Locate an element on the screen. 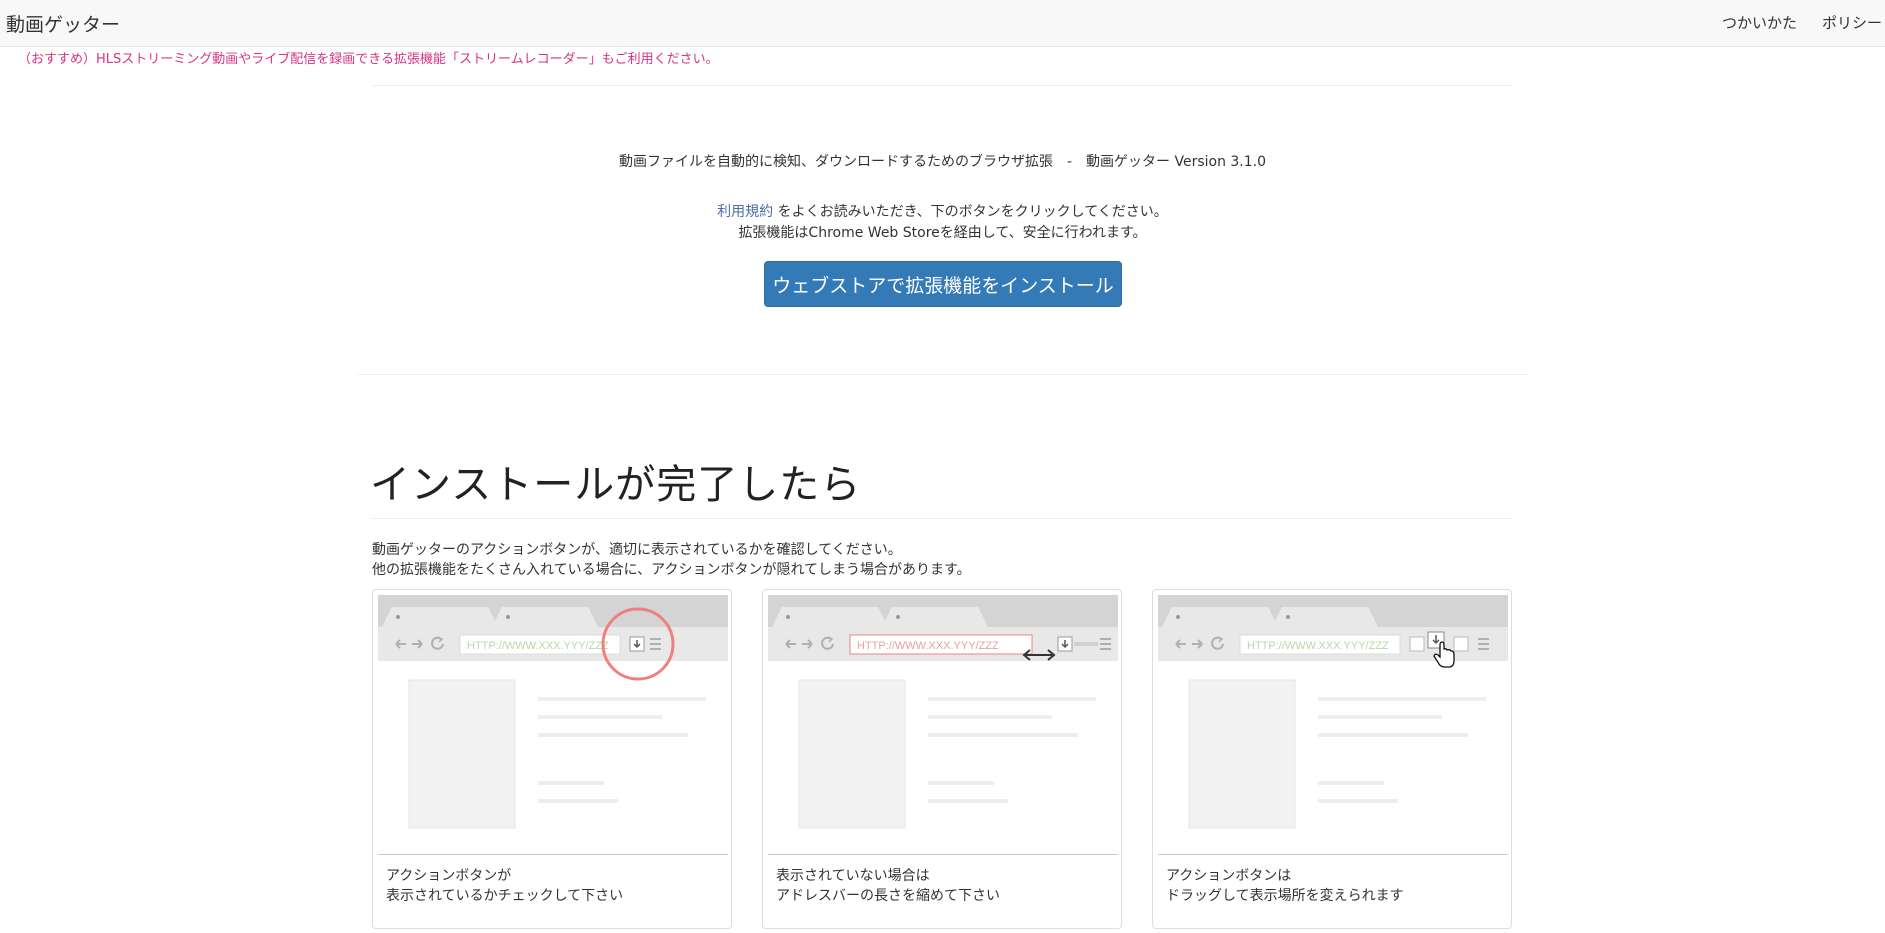 The height and width of the screenshot is (933, 1885). top-navbar: 動画ゲッター つかいかた ポリシー is located at coordinates (942, 23).